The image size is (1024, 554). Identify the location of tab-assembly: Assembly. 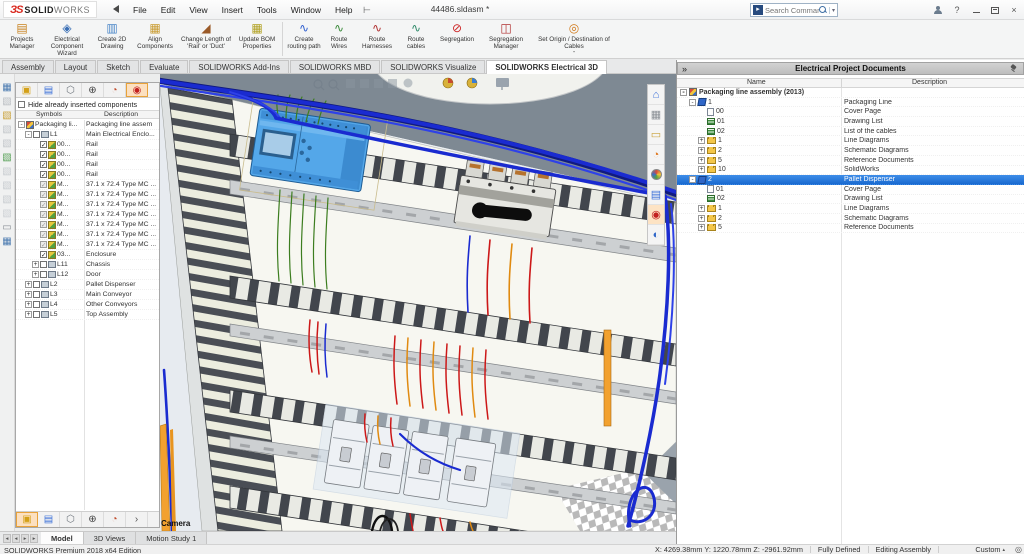
(28, 66).